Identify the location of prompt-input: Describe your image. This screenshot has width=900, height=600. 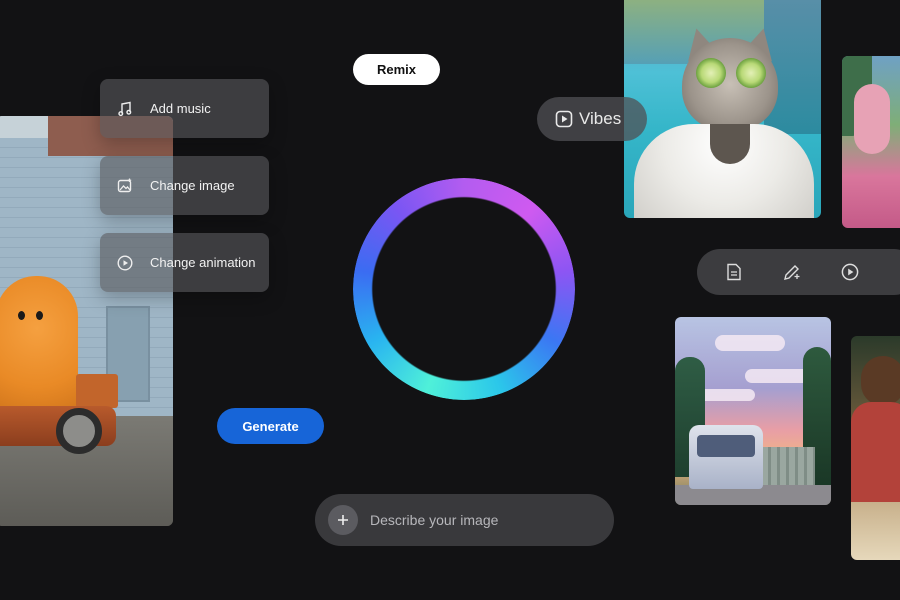
(464, 520).